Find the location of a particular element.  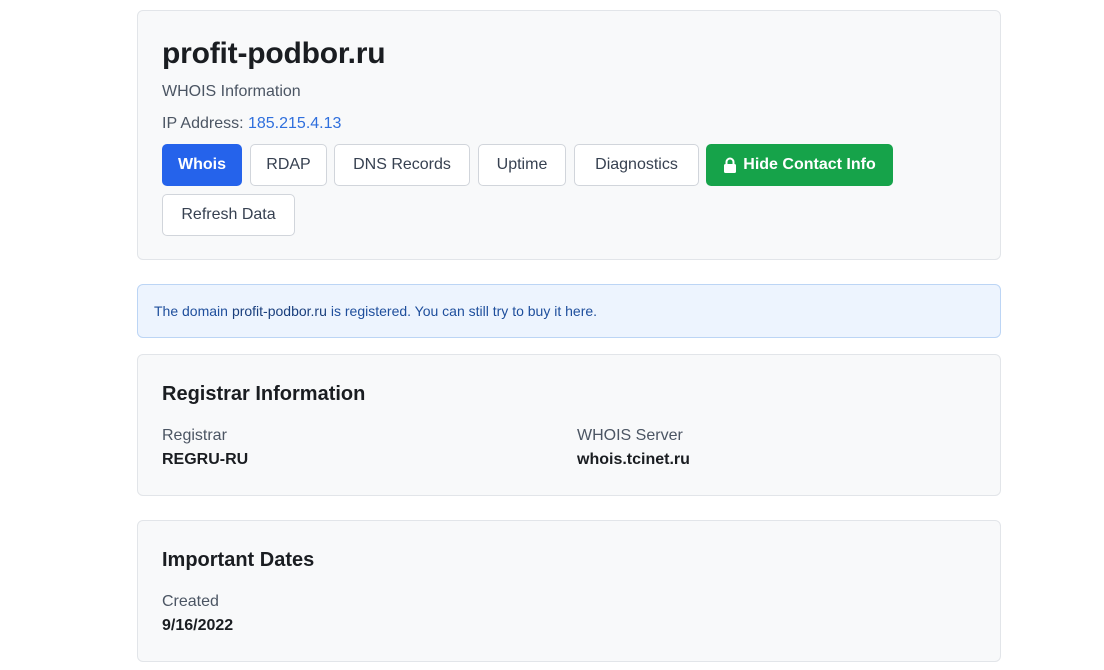

ip-address-line: IP Address: 185.215.4.13 is located at coordinates (251, 124).